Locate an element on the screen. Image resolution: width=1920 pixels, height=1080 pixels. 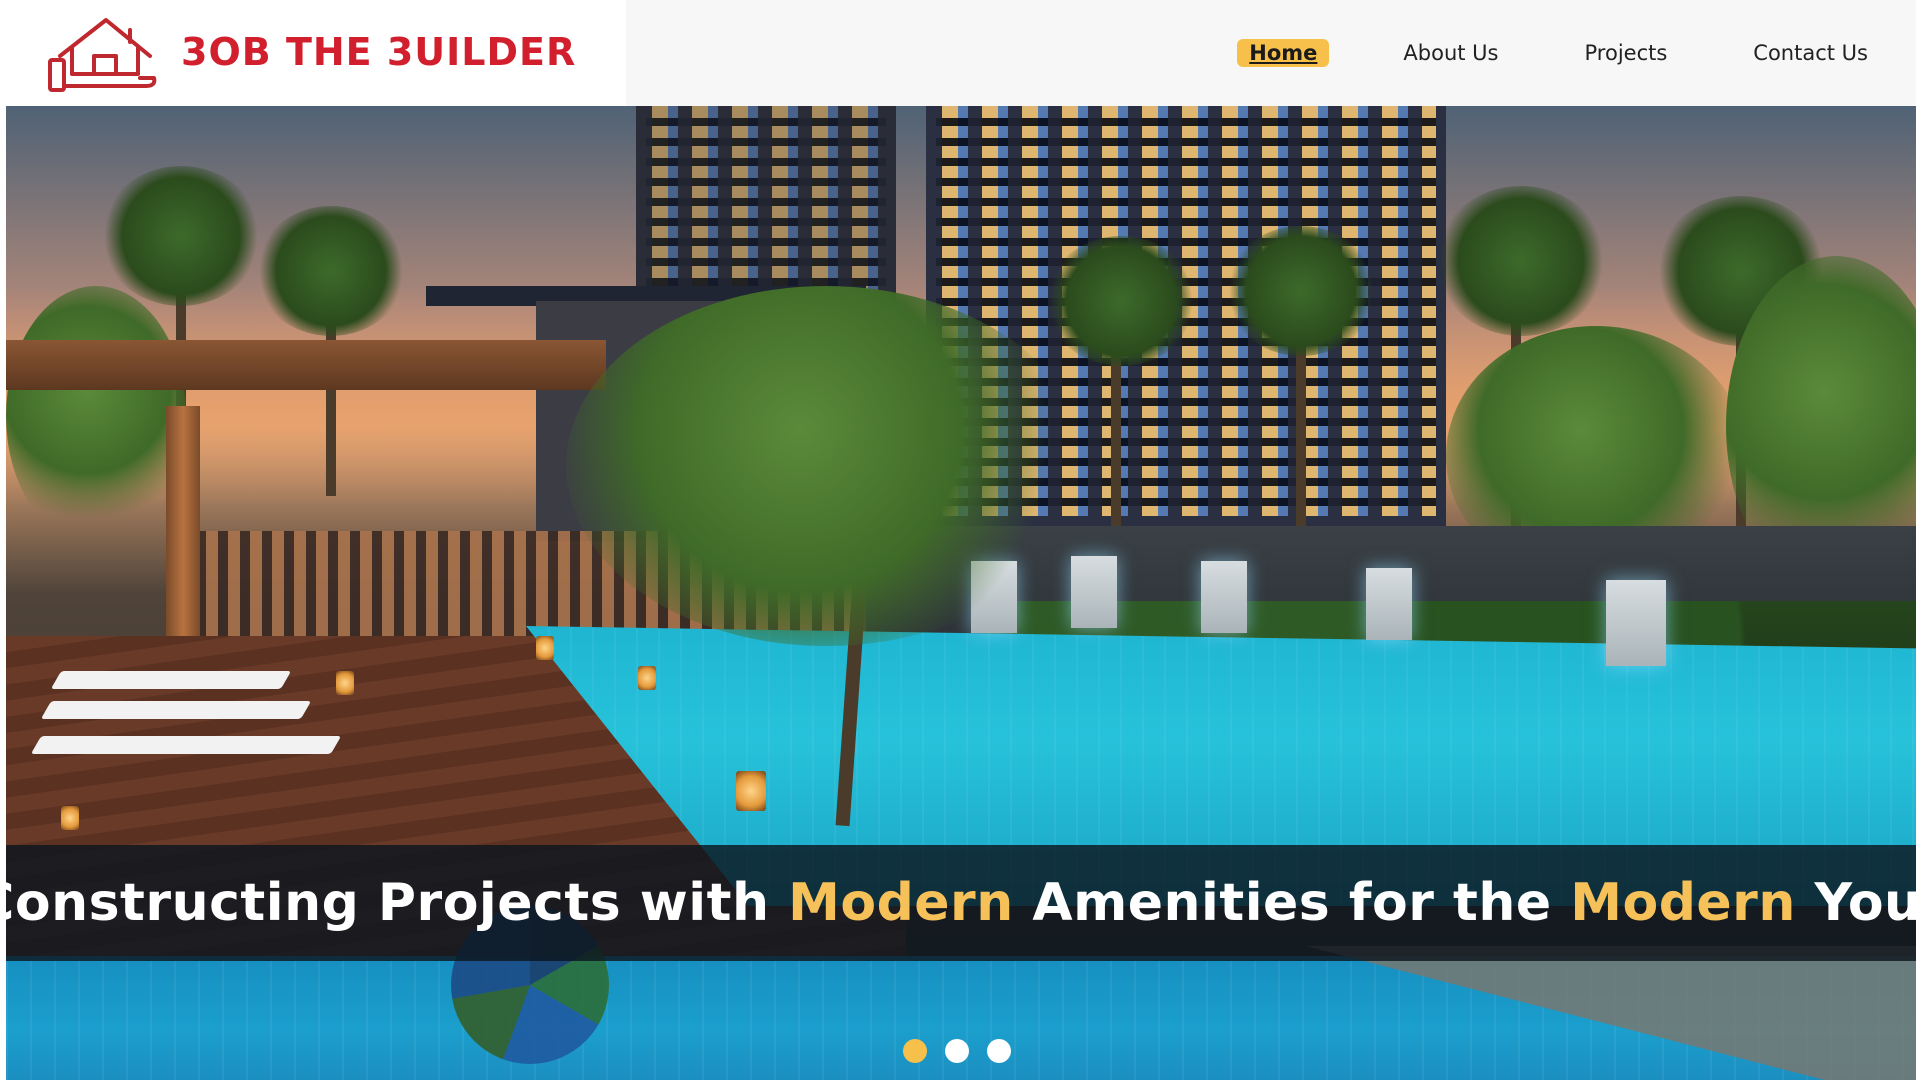
nav-home: Home is located at coordinates (1283, 53).